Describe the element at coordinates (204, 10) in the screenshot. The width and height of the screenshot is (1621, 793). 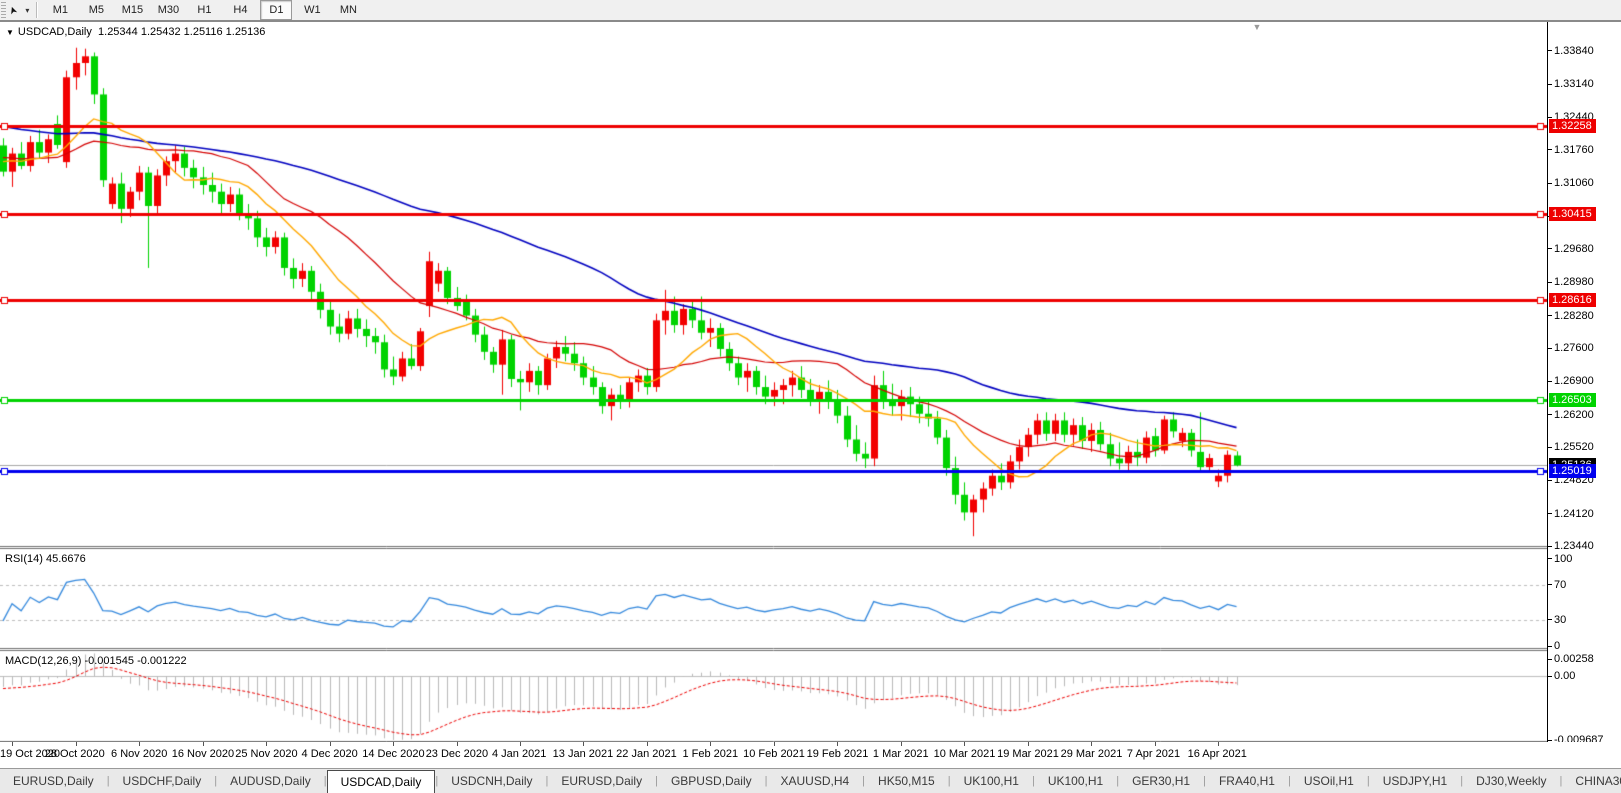
I see `timeframe-button-h1: H1` at that location.